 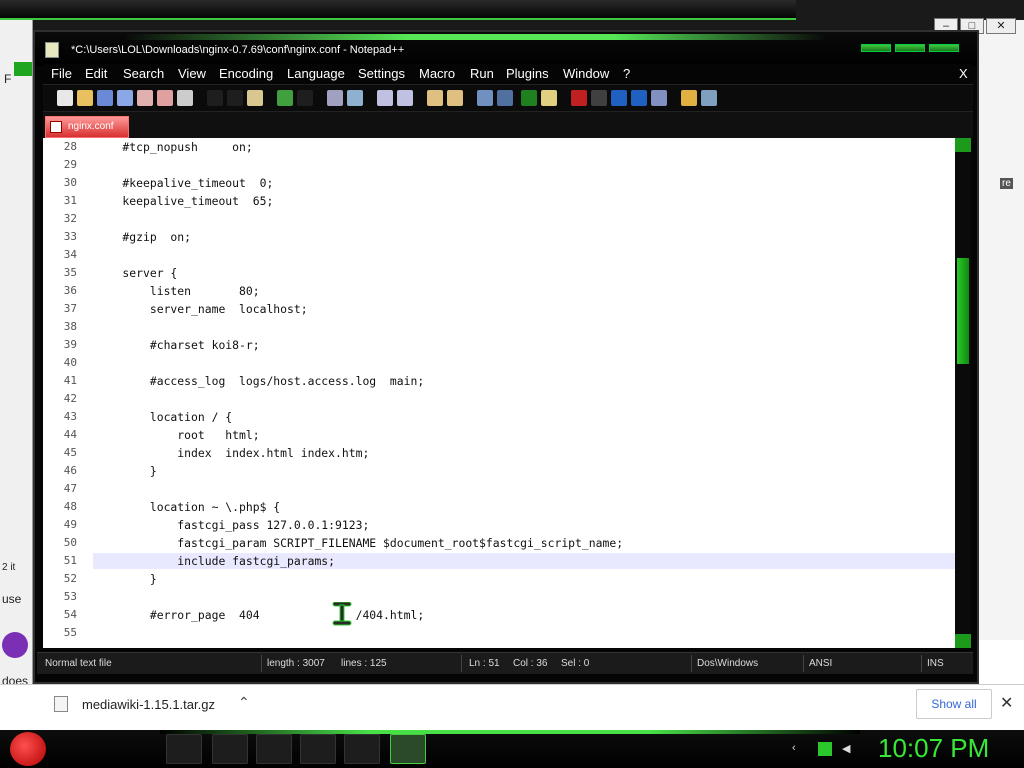 I want to click on code-line: root html;, so click(x=177, y=435).